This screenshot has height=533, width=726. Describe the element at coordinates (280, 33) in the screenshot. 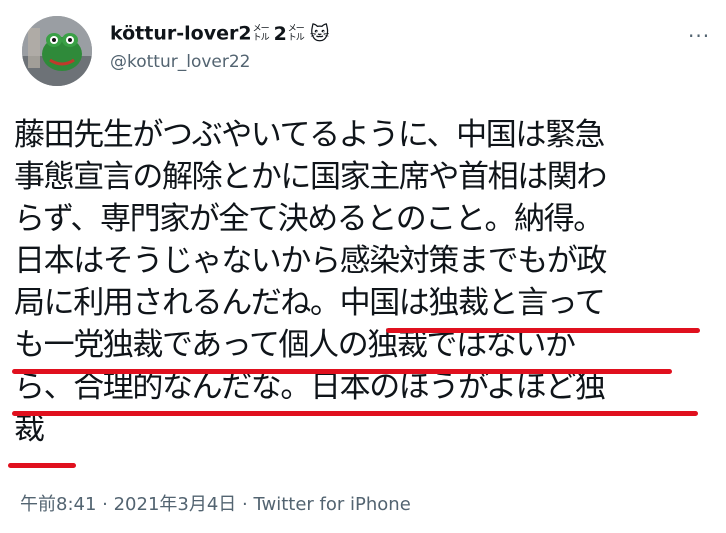

I see `display-name-number: 2` at that location.